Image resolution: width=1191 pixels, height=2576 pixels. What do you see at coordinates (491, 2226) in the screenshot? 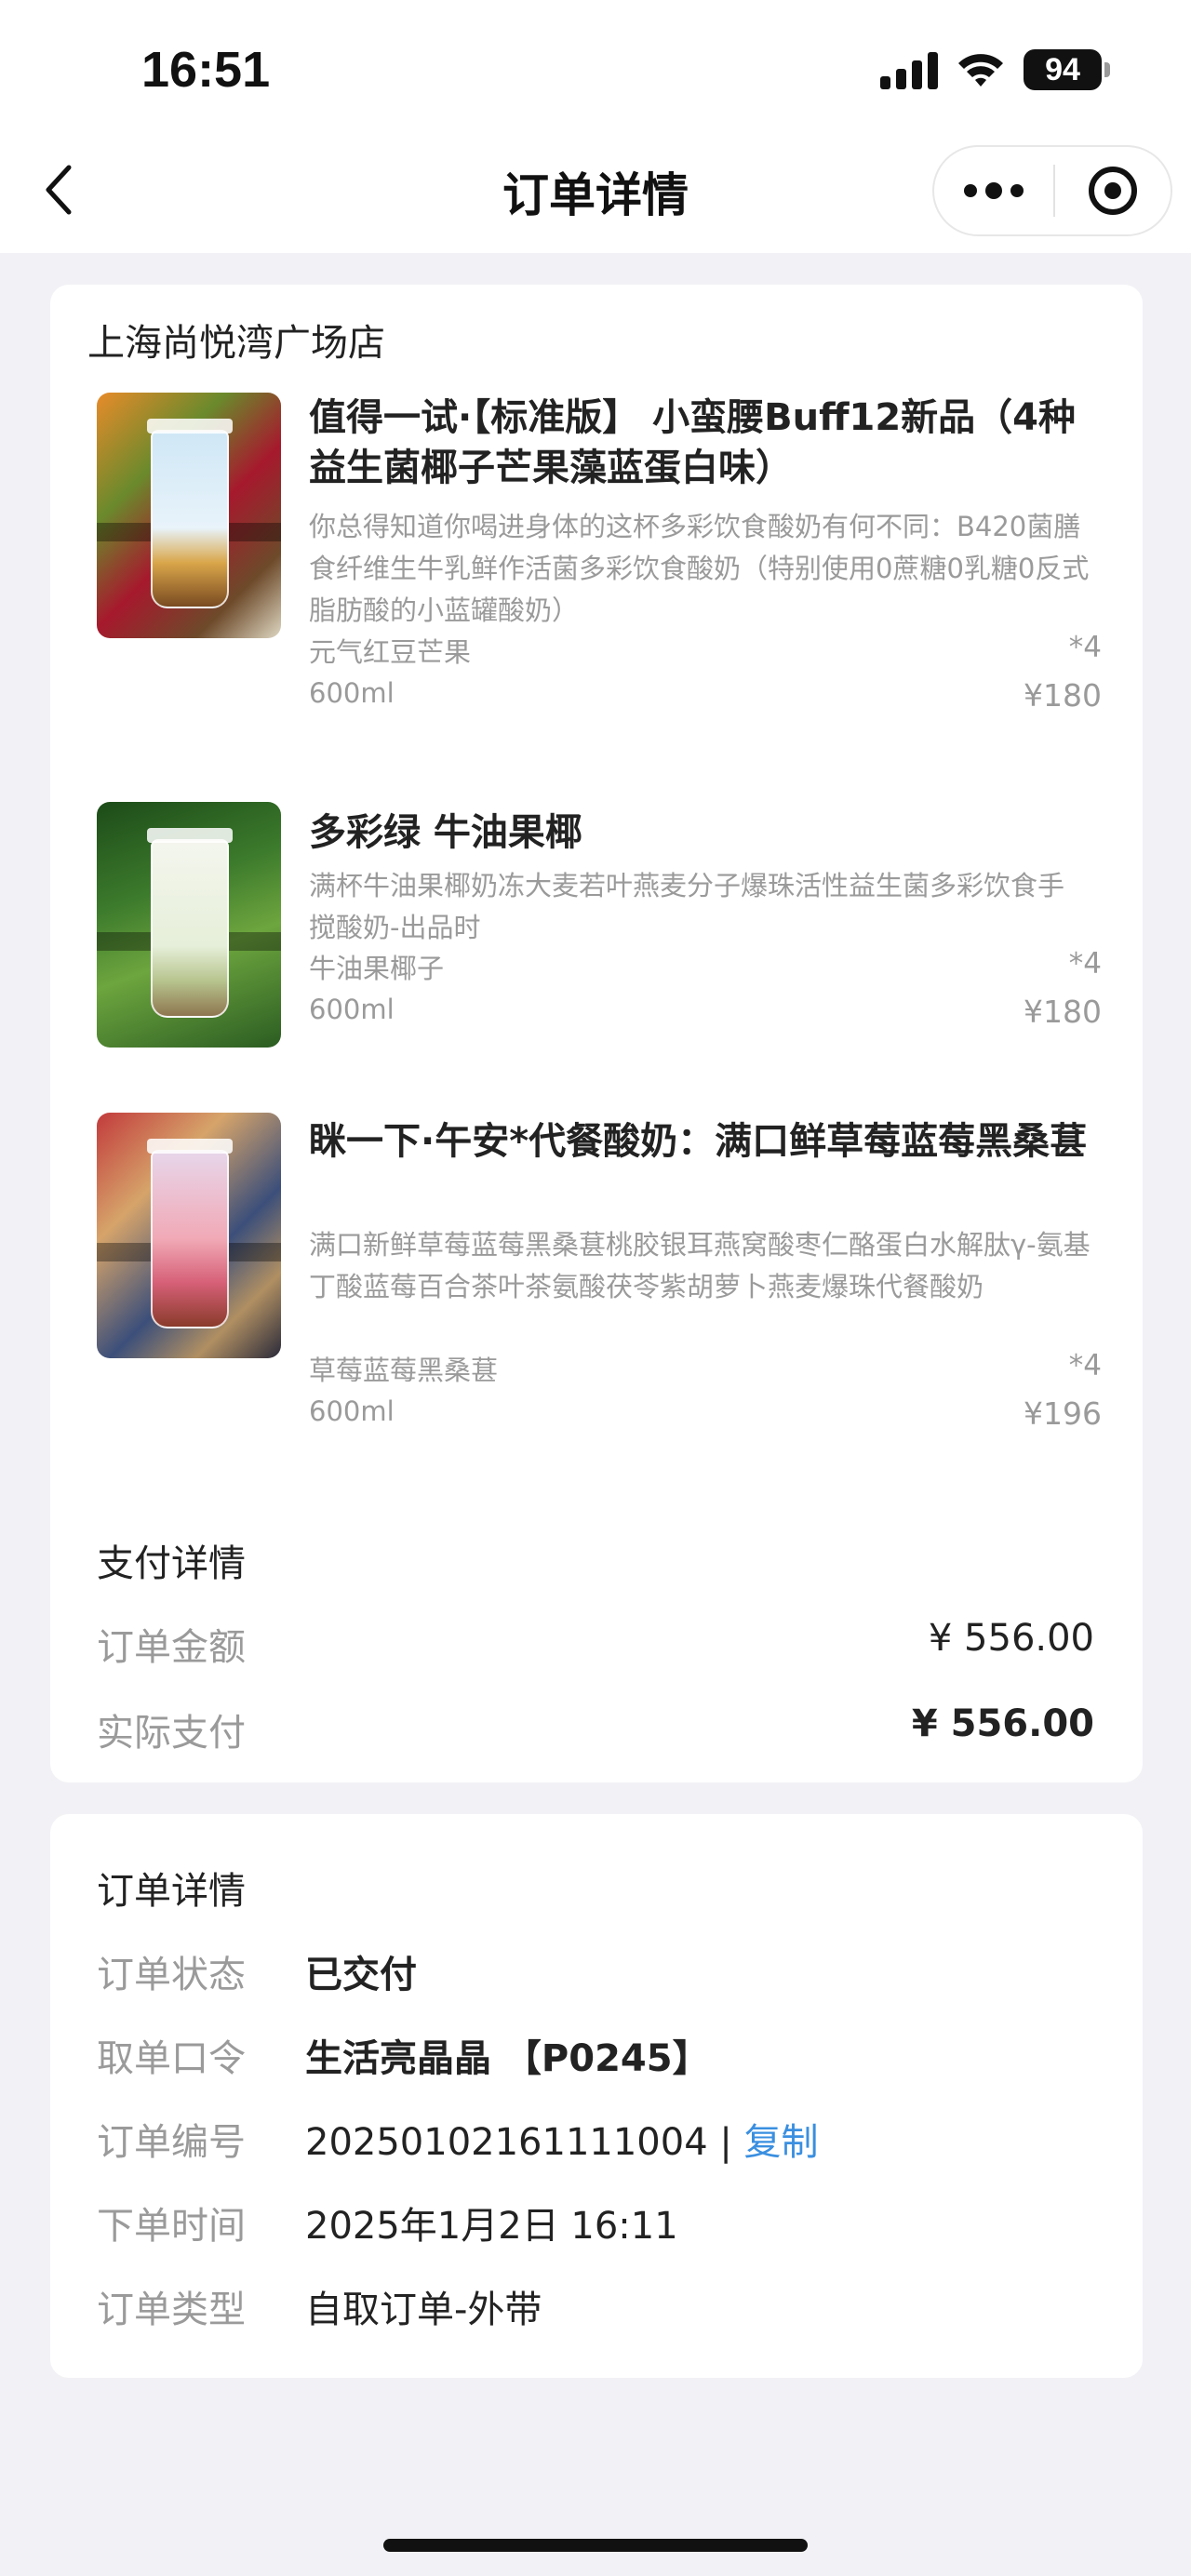
I see `order-time-value: 2025年1月2日 16:11` at bounding box center [491, 2226].